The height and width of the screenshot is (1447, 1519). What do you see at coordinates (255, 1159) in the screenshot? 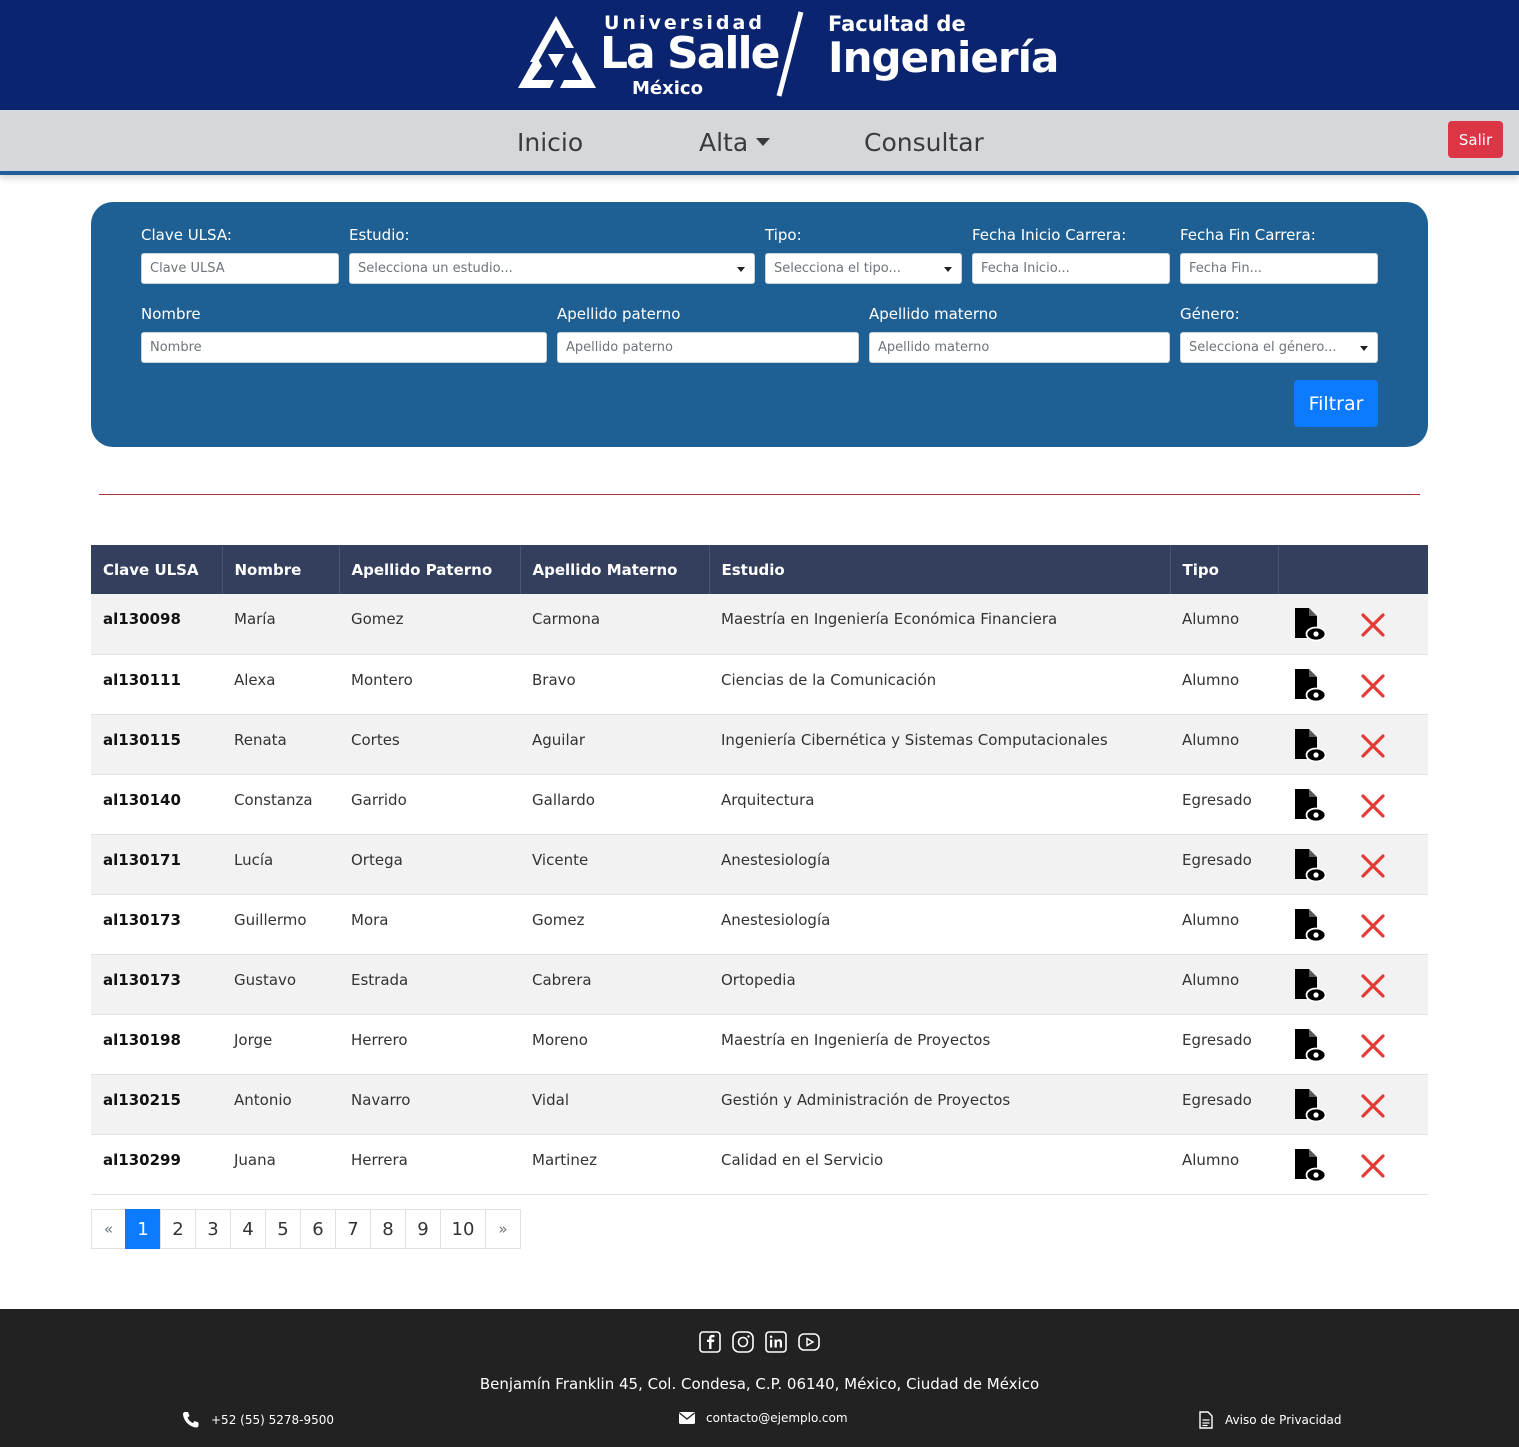
I see `cell-nombre: Juana` at bounding box center [255, 1159].